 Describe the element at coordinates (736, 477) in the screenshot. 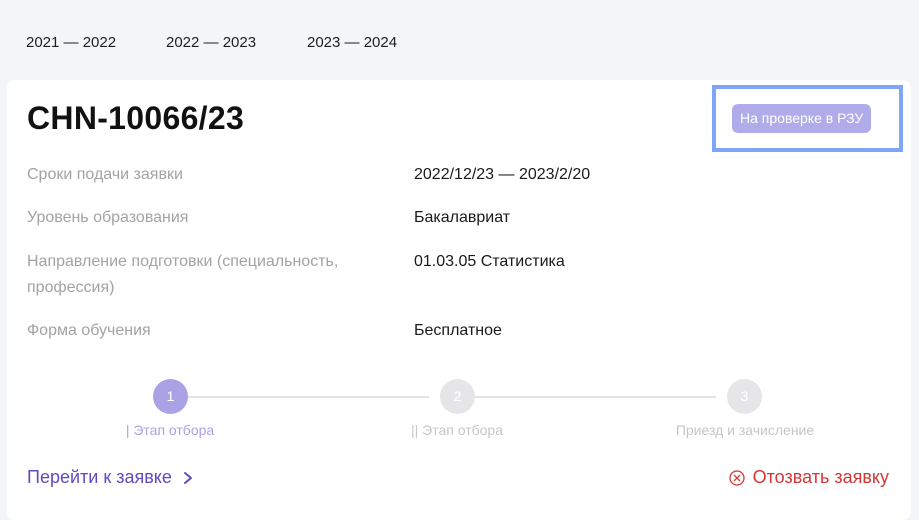

I see `x-circle-icon` at that location.